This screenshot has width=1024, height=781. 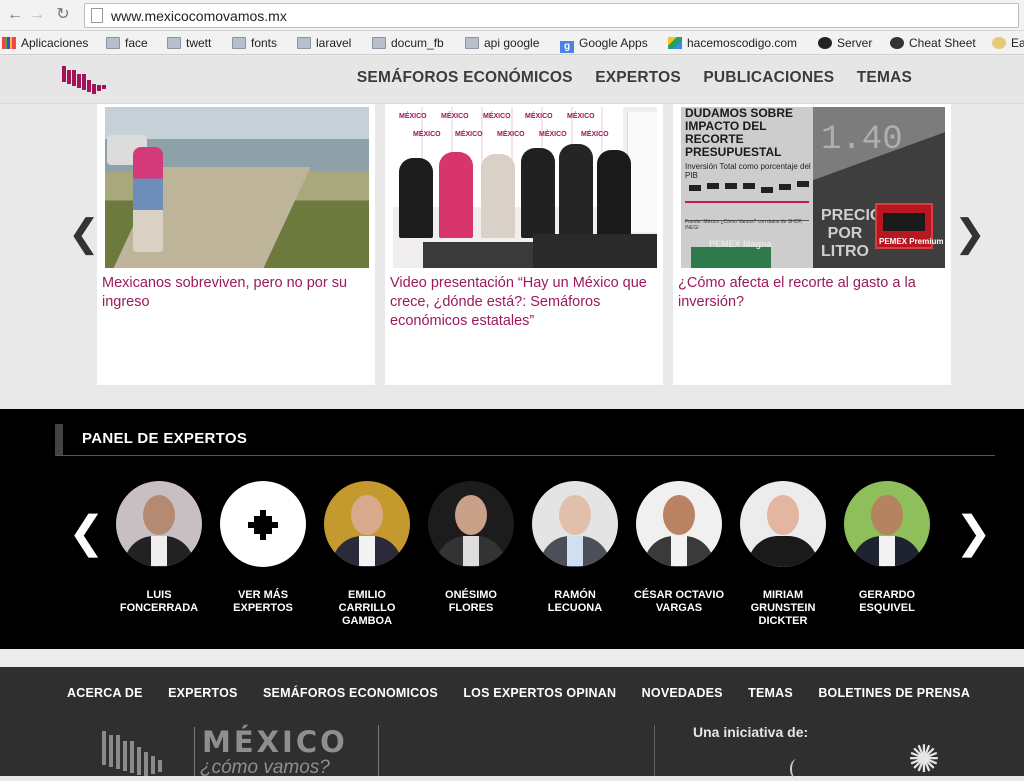 I want to click on bookmark-label: Cheat Sheet, so click(x=942, y=43).